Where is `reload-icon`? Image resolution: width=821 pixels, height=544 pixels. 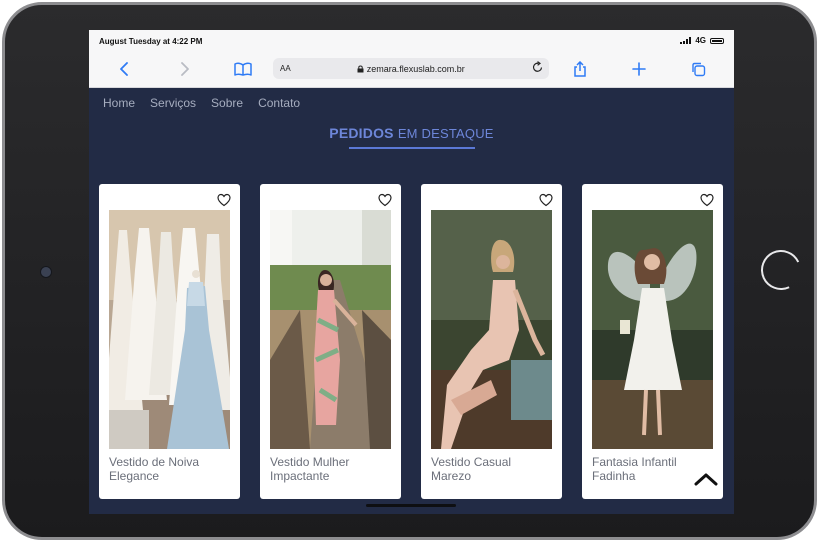
reload-icon is located at coordinates (537, 68).